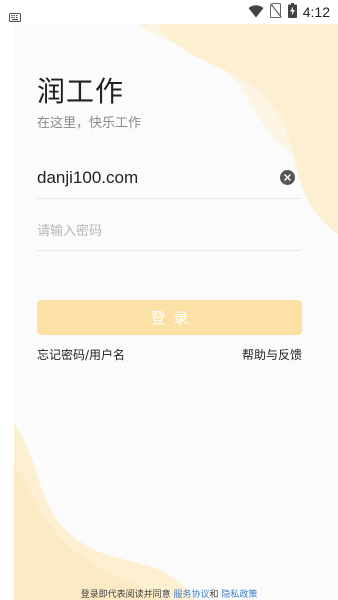 This screenshot has height=600, width=338. Describe the element at coordinates (256, 12) in the screenshot. I see `wifi-icon` at that location.